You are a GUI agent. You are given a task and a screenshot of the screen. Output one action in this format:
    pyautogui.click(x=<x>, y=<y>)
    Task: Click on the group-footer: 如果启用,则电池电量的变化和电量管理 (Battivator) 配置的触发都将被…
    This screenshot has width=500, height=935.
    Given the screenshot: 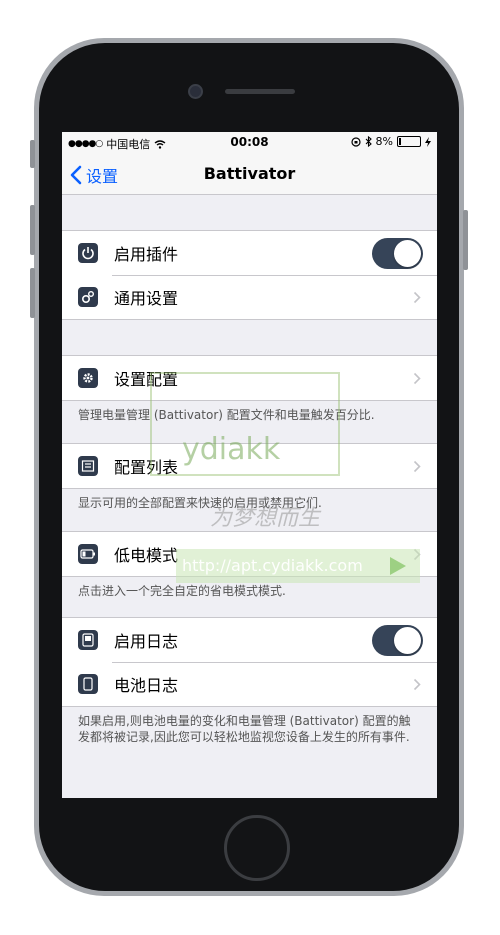 What is the action you would take?
    pyautogui.click(x=244, y=729)
    